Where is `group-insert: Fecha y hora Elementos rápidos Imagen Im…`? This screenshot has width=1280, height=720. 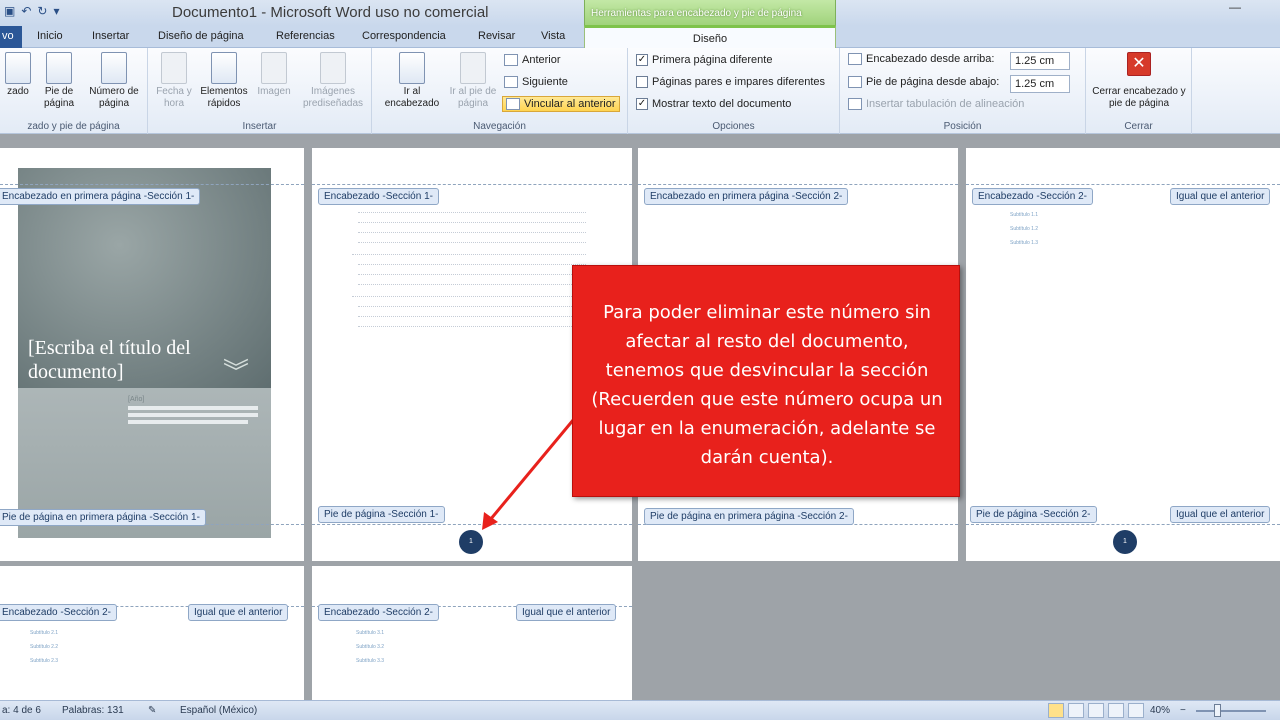
group-insert: Fecha y hora Elementos rápidos Imagen Im… is located at coordinates (260, 91).